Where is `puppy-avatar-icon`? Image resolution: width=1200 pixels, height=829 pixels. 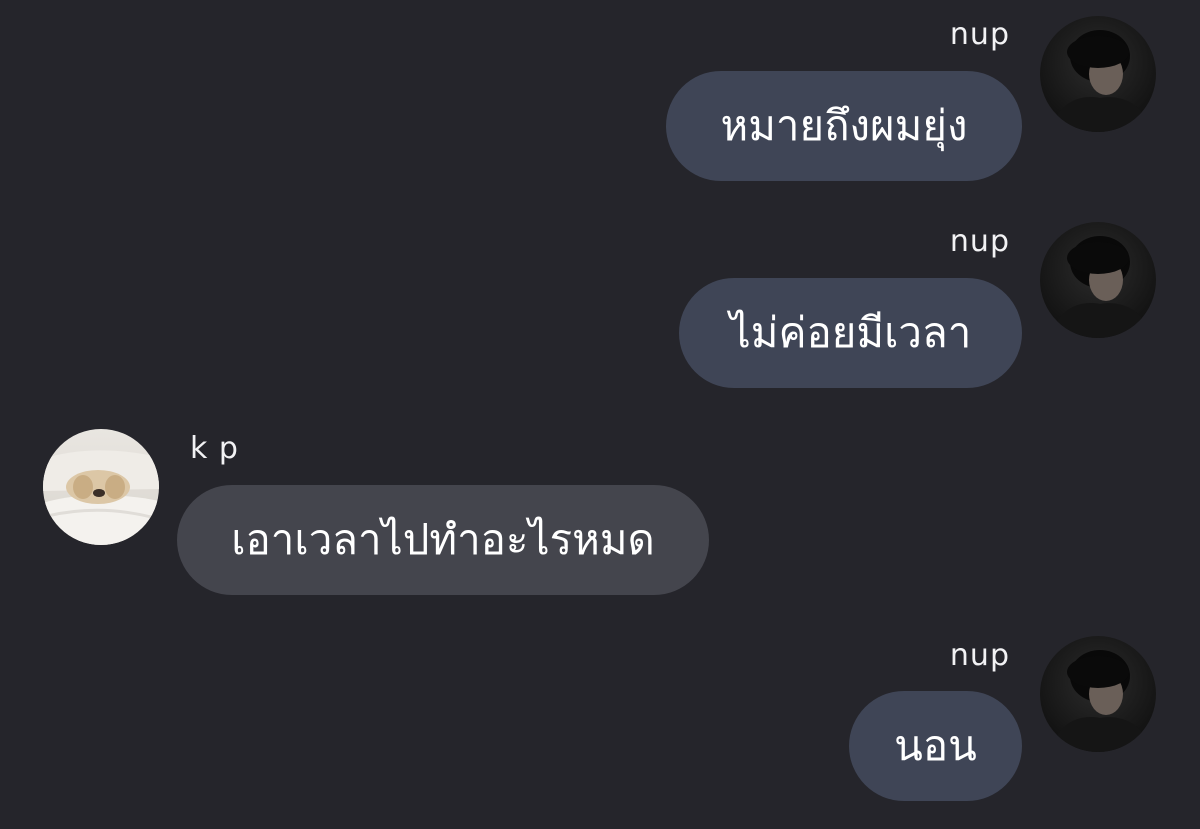 puppy-avatar-icon is located at coordinates (101, 487).